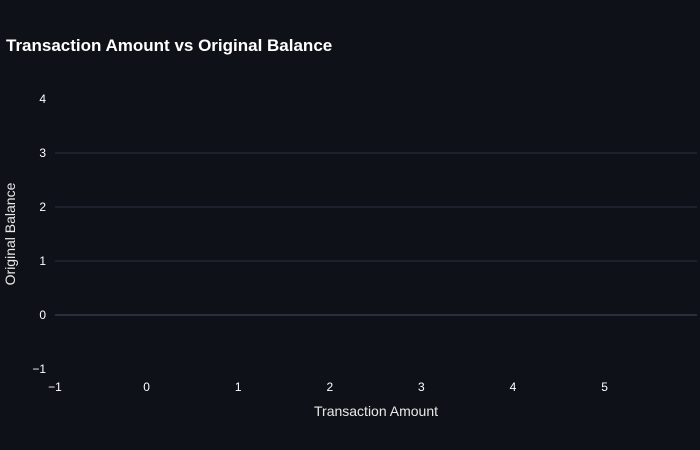  Describe the element at coordinates (146, 387) in the screenshot. I see `x-tick-label: 0` at that location.